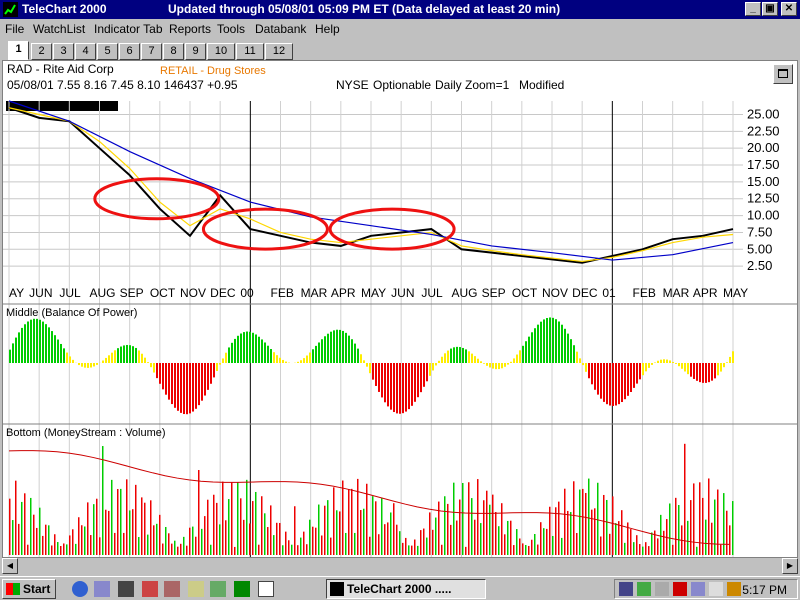 The image size is (800, 600). I want to click on x-tick-label: OCT, so click(525, 293).